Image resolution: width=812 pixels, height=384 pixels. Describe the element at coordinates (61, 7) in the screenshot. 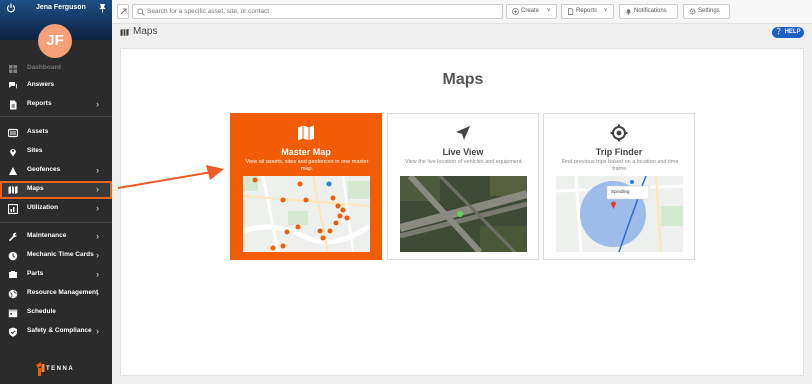

I see `user-name: Jena Ferguson` at that location.